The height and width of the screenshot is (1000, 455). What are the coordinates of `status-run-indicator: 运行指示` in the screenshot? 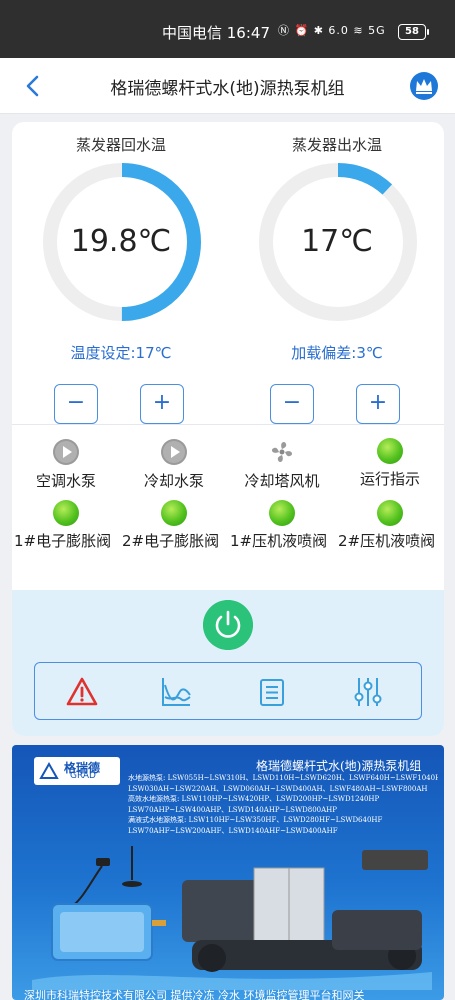 It's located at (390, 463).